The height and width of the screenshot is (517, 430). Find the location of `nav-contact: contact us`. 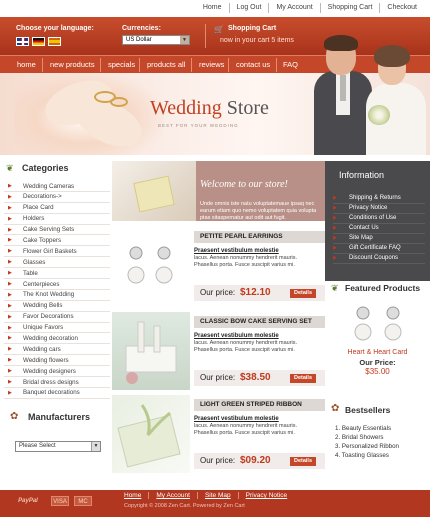

nav-contact: contact us is located at coordinates (253, 64).